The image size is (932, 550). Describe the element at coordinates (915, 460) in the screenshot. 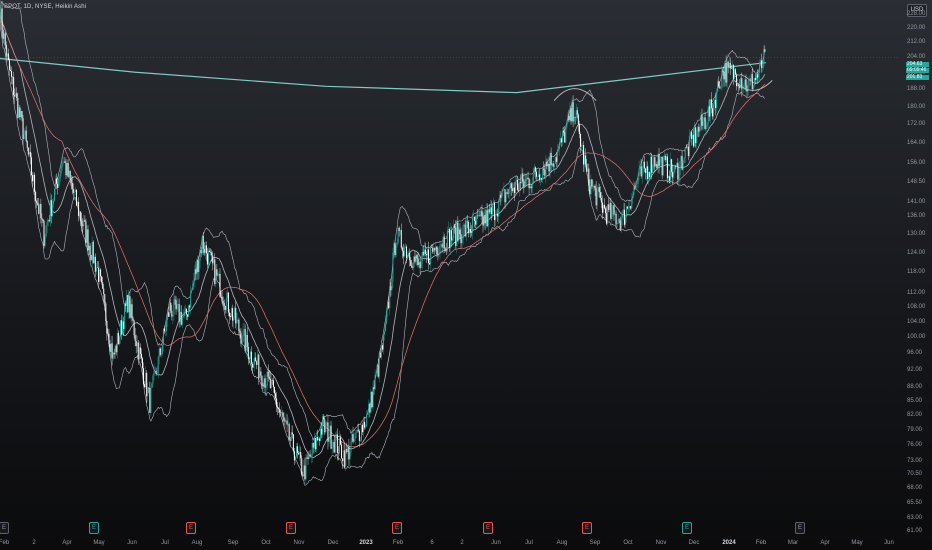

I see `y-tick-label: 73.00` at that location.